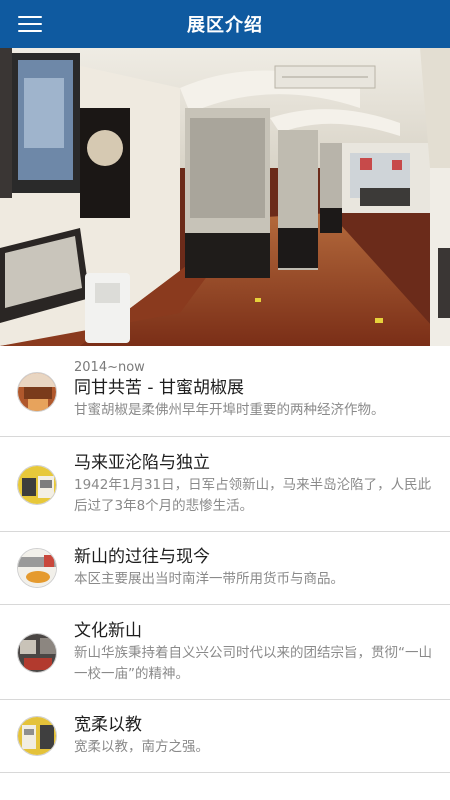  Describe the element at coordinates (37, 392) in the screenshot. I see `gambier-pepper-thumbnail` at that location.